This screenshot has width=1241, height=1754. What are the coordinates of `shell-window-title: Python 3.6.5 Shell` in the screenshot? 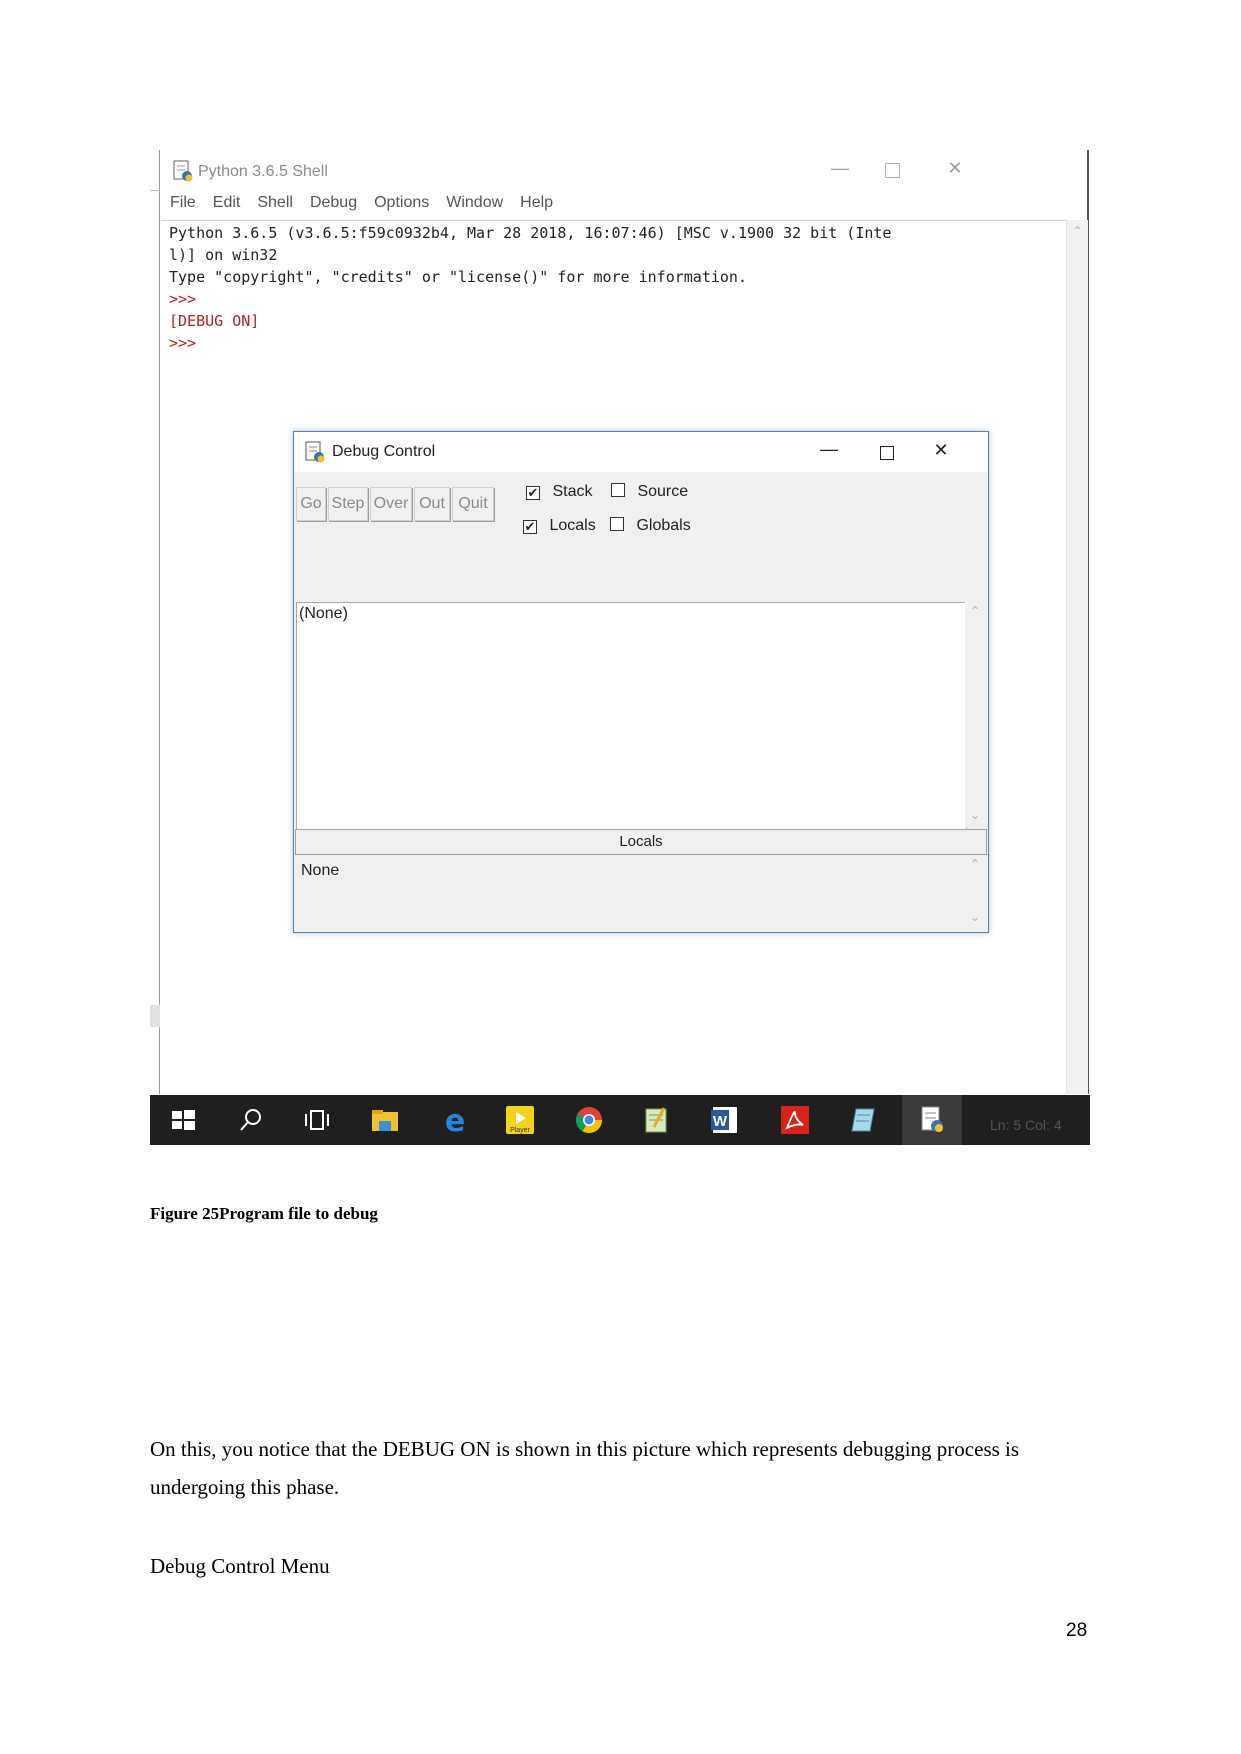 It's located at (263, 171).